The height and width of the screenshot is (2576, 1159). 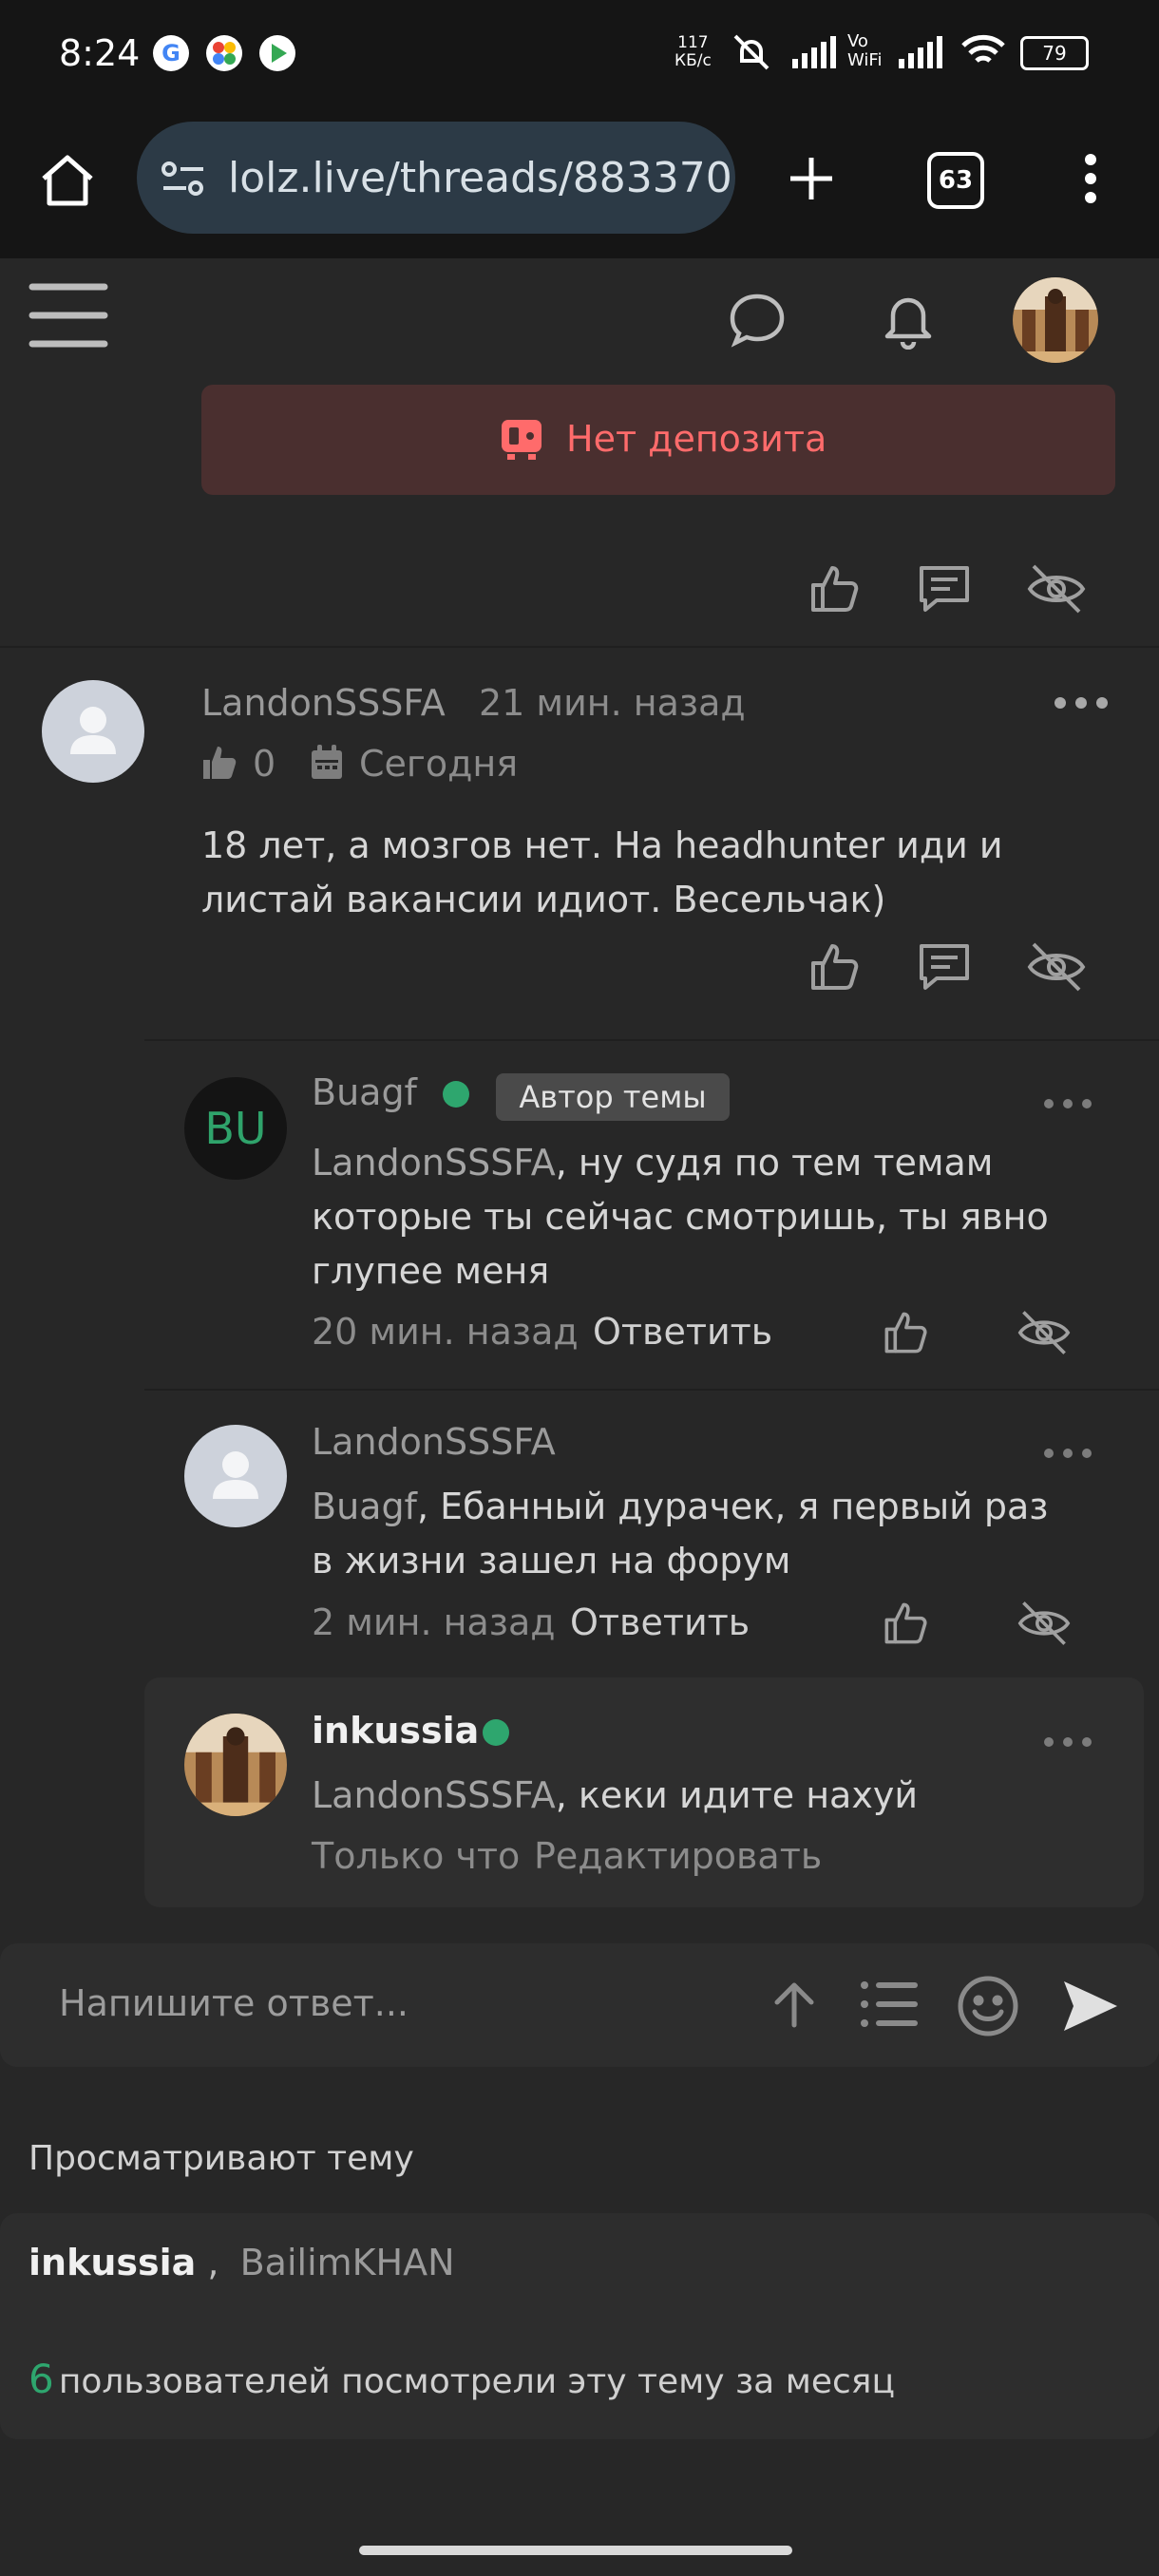 I want to click on comment-avatar, so click(x=93, y=731).